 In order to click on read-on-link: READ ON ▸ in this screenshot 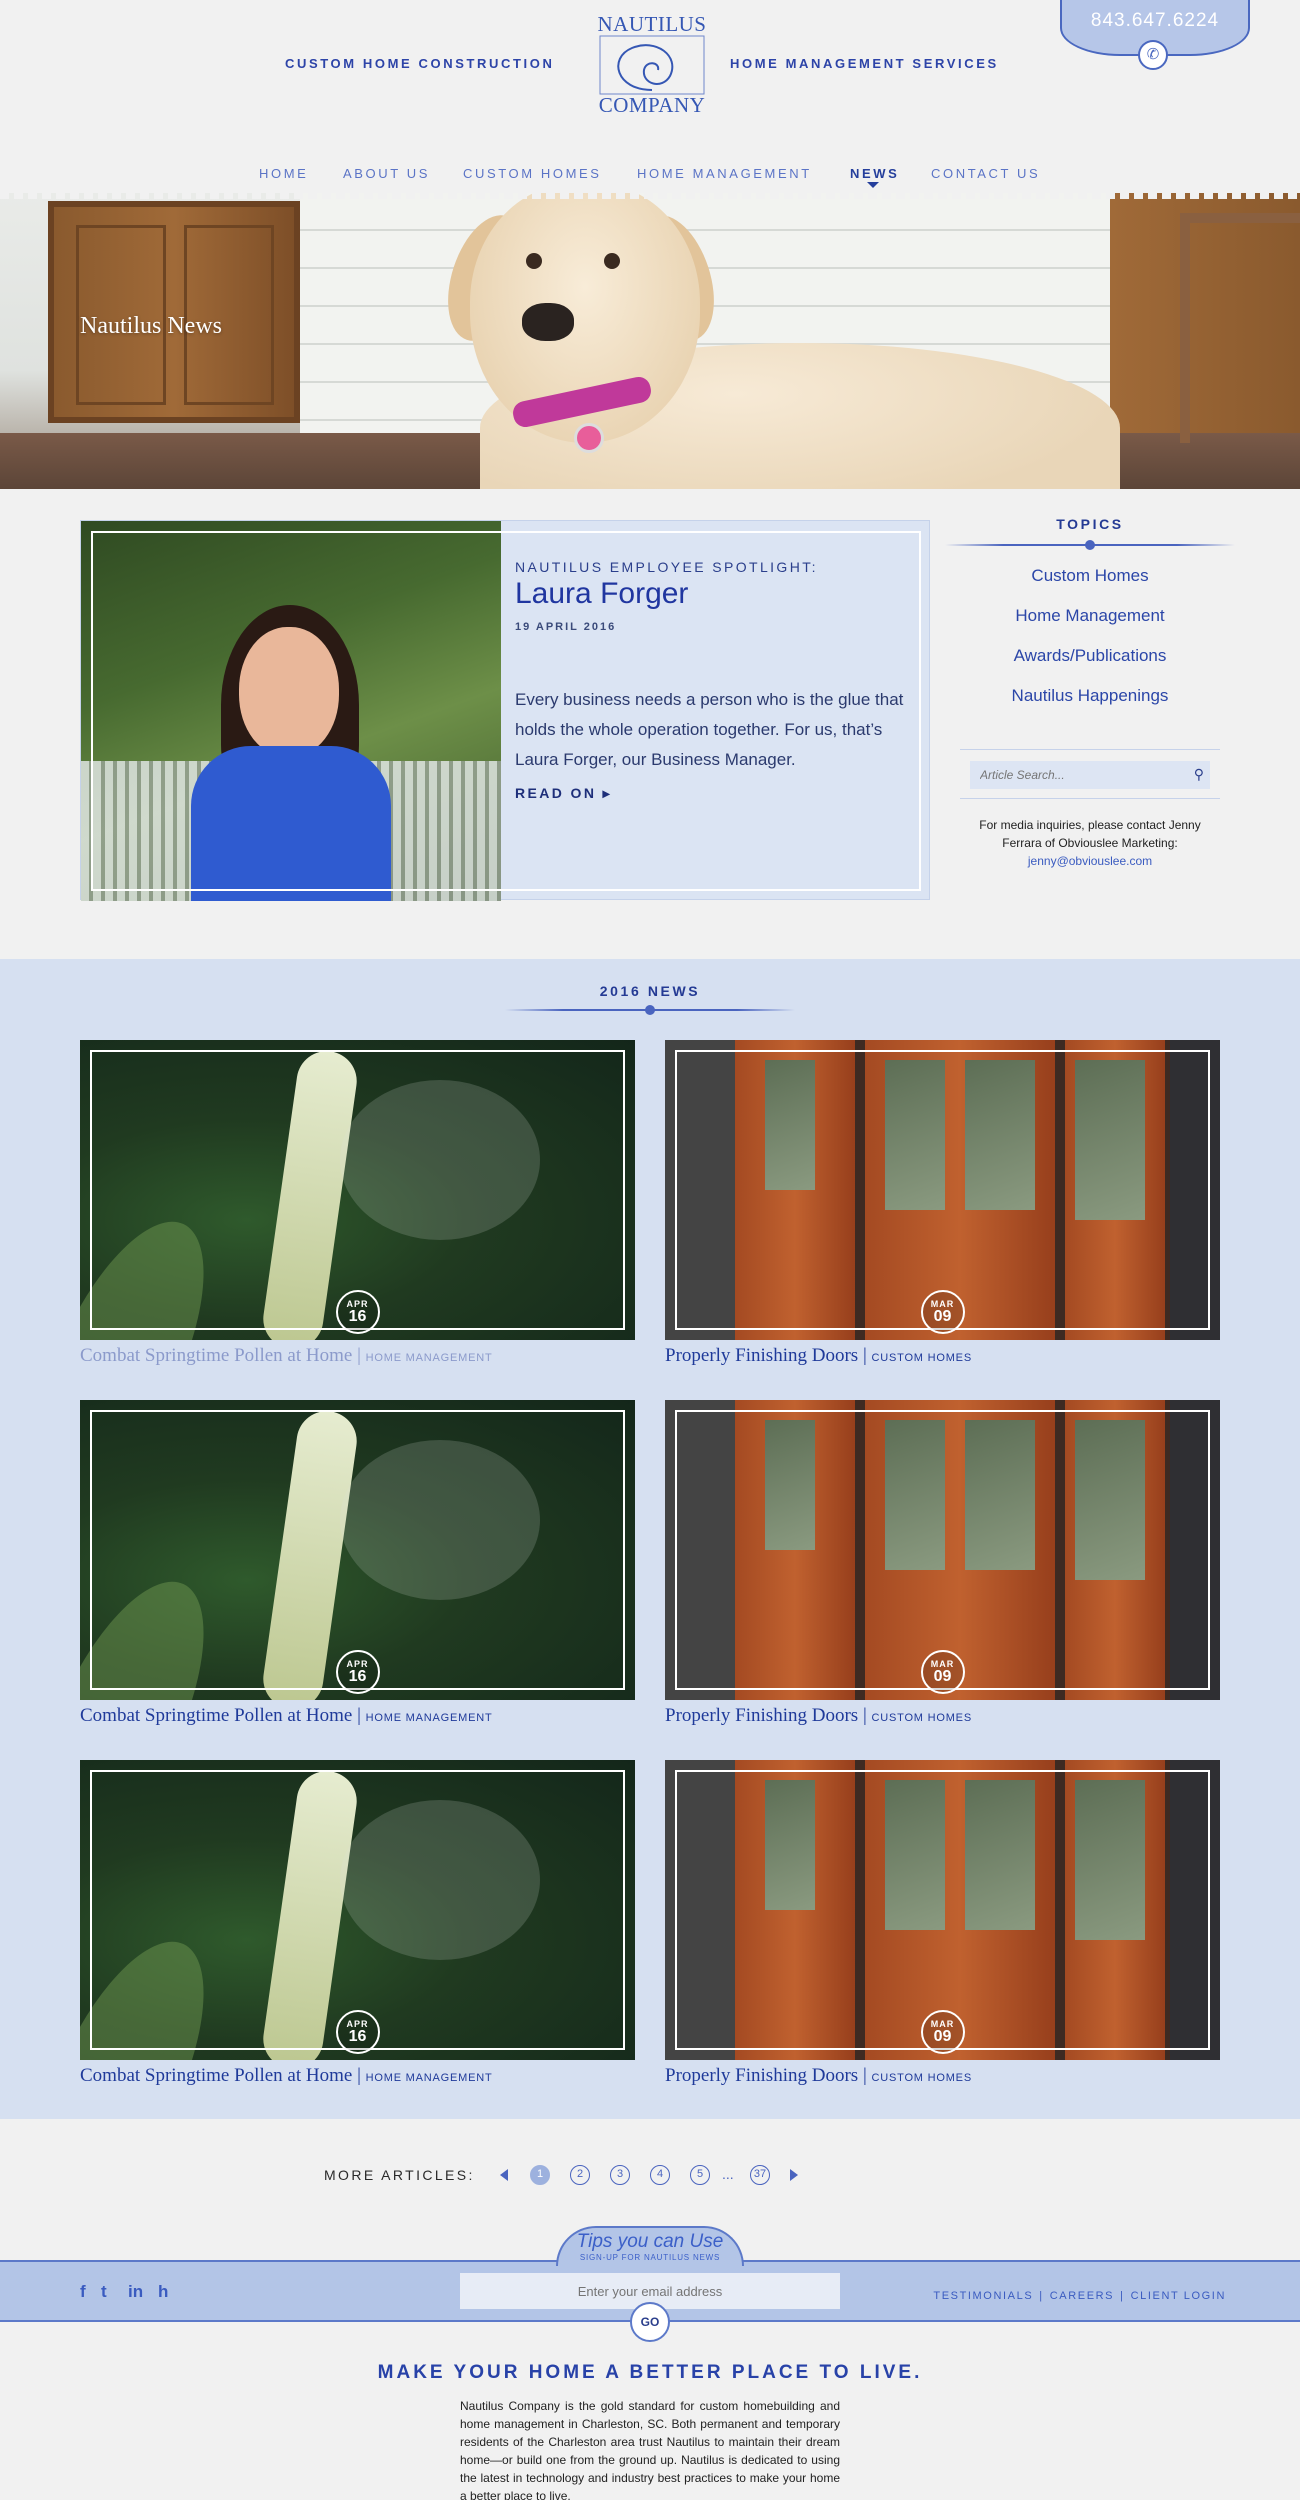, I will do `click(563, 793)`.